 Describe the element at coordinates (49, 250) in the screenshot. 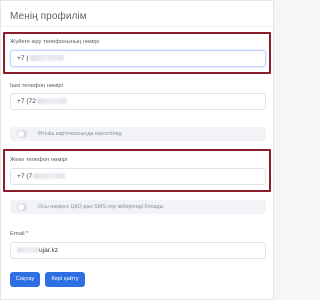

I see `email-value: ujar.kz` at that location.